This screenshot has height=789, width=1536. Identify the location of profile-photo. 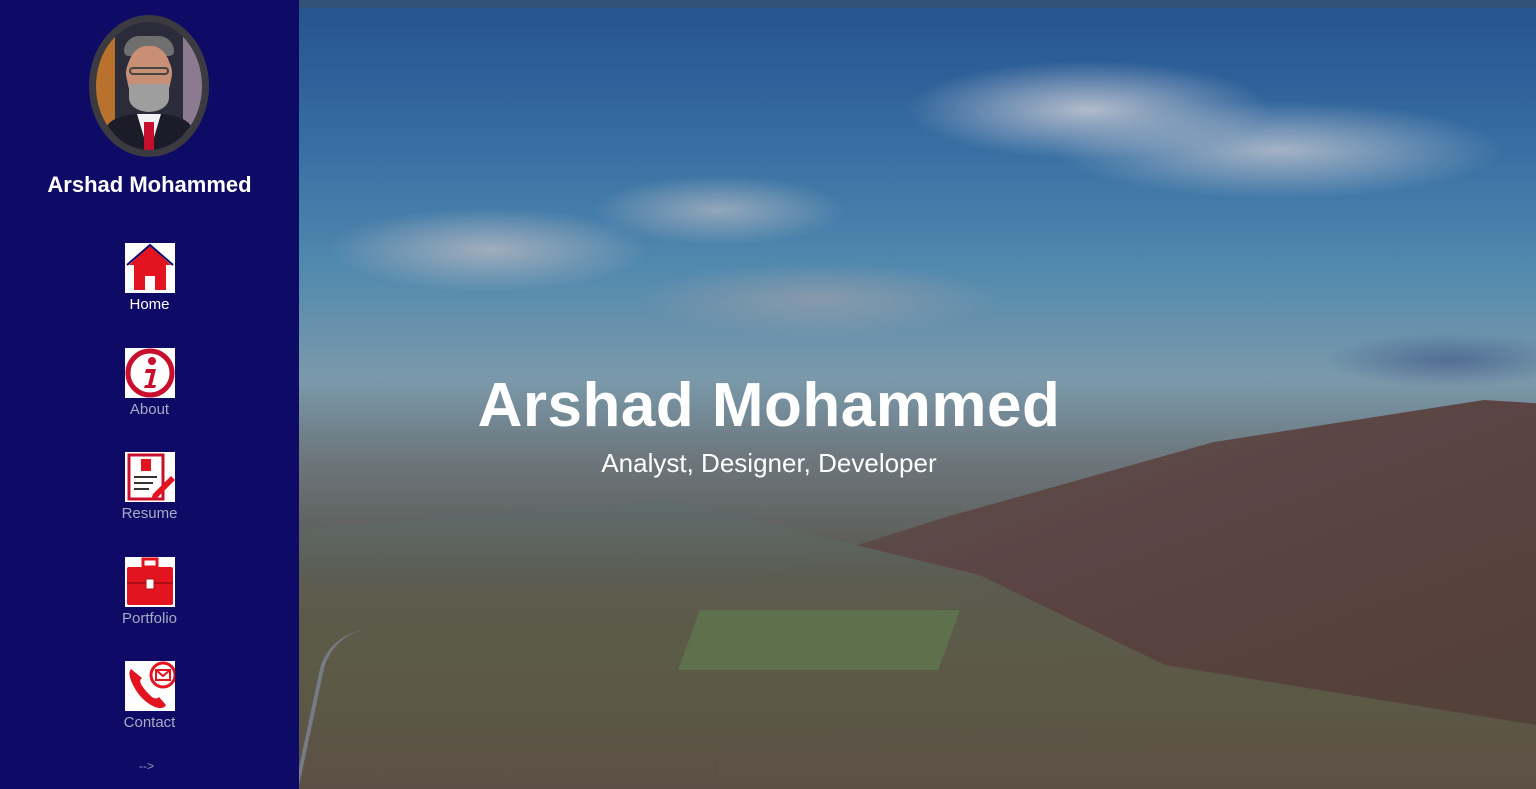
(149, 86).